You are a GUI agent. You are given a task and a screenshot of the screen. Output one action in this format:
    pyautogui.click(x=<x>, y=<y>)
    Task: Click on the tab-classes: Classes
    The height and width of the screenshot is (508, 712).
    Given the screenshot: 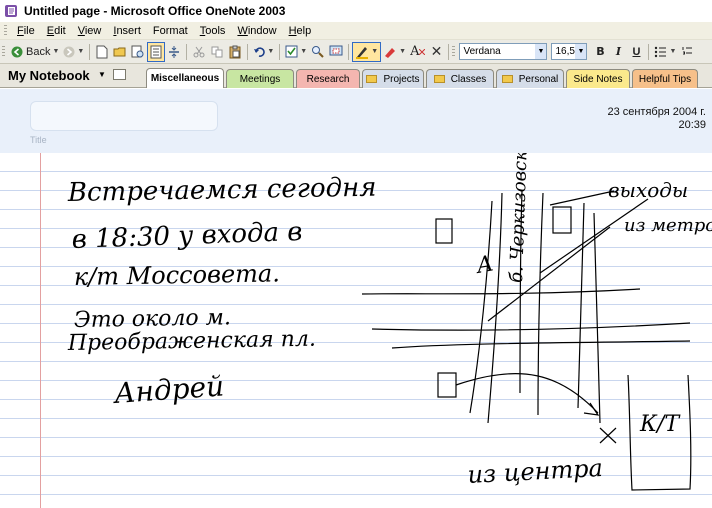 What is the action you would take?
    pyautogui.click(x=460, y=78)
    